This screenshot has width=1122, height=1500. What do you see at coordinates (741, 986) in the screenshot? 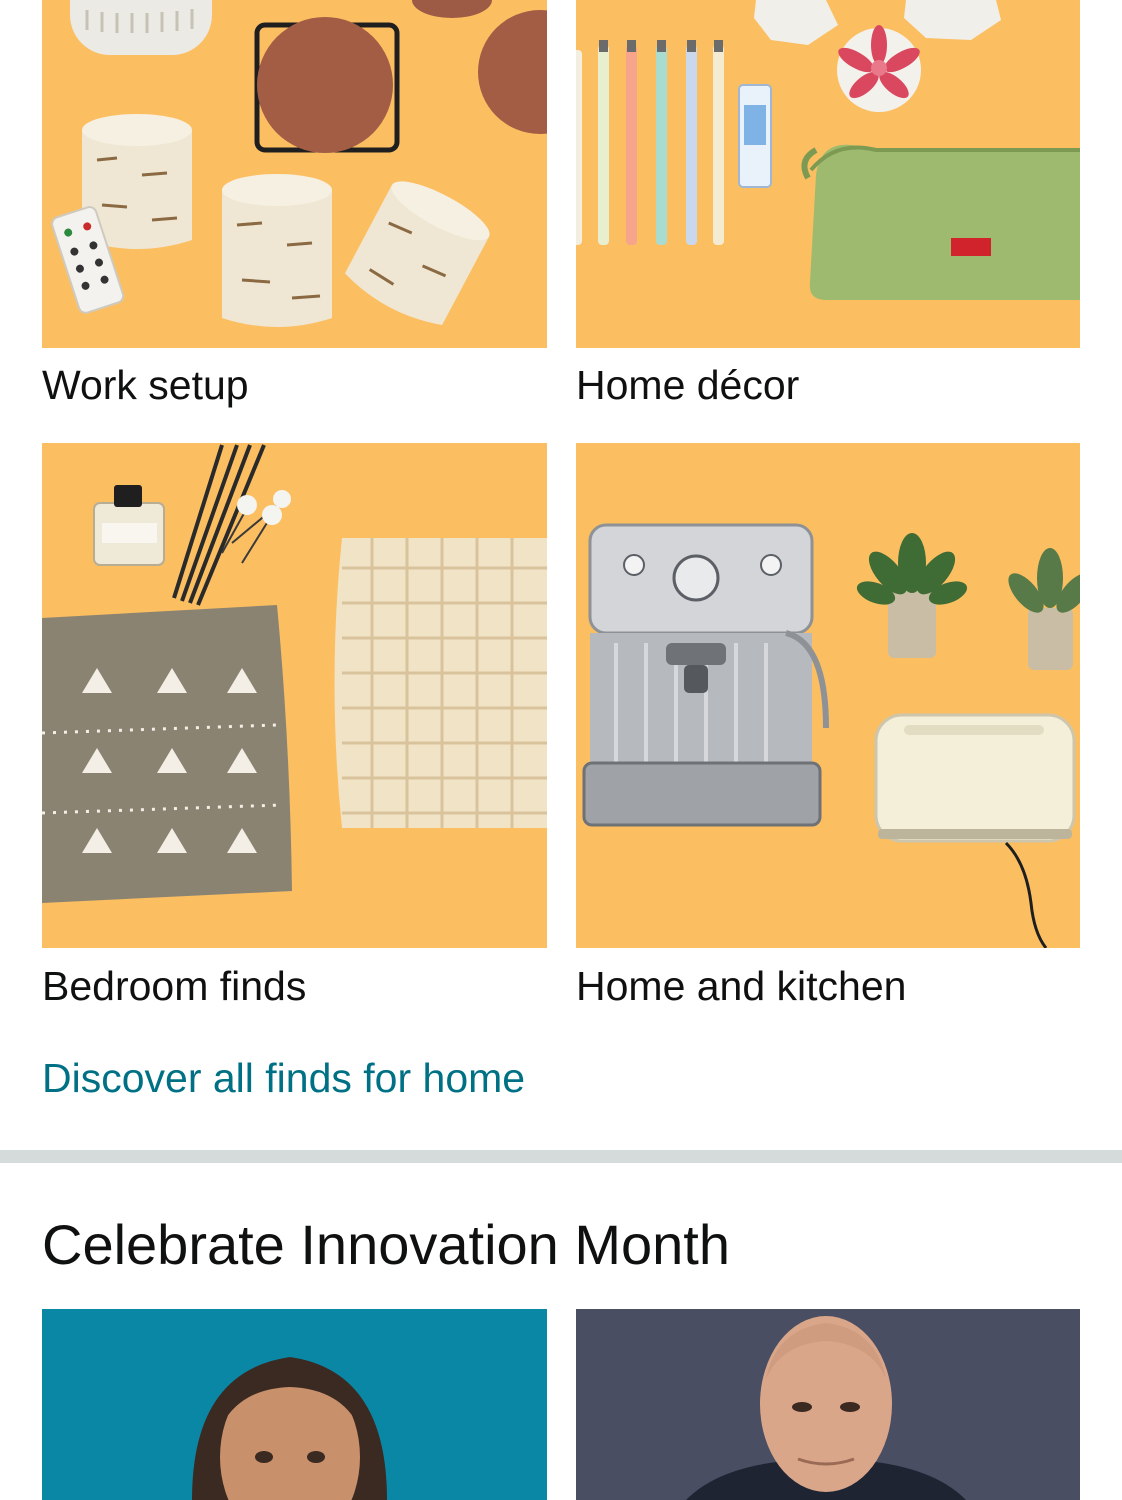
I see `tile-label-home-and-kitchen: Home and kitchen` at bounding box center [741, 986].